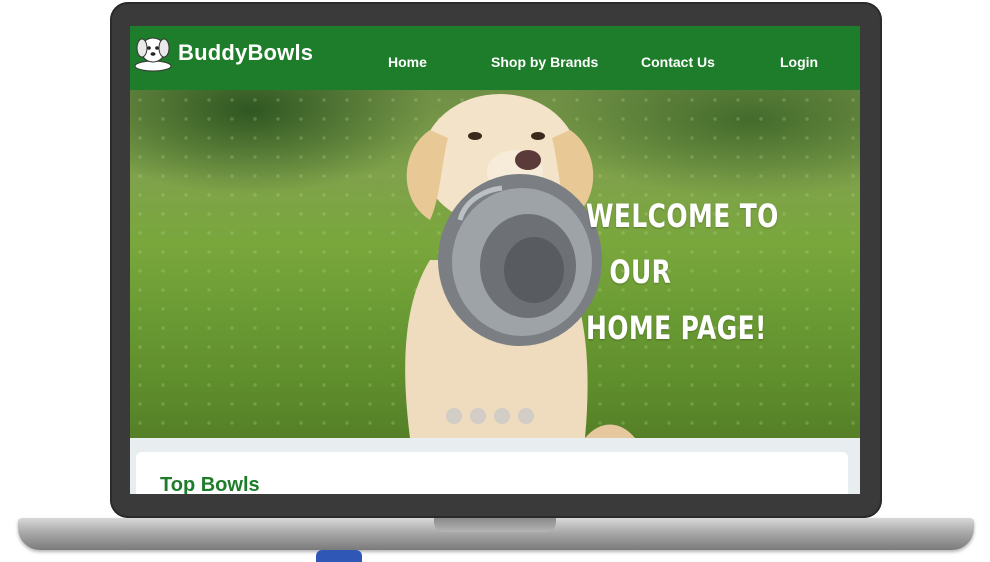 This screenshot has width=990, height=562. I want to click on section-title: Top Bowls, so click(210, 484).